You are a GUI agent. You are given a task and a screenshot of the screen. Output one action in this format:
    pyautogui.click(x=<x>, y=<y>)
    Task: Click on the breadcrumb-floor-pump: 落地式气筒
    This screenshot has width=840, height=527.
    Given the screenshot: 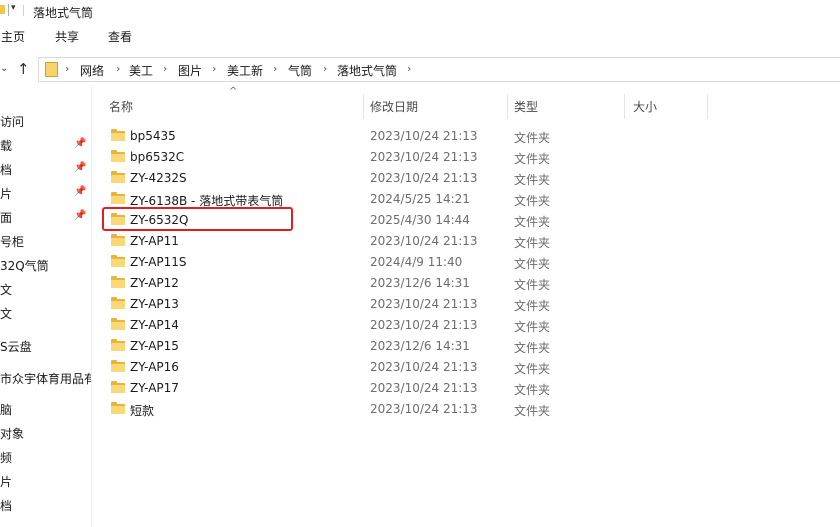 What is the action you would take?
    pyautogui.click(x=367, y=70)
    